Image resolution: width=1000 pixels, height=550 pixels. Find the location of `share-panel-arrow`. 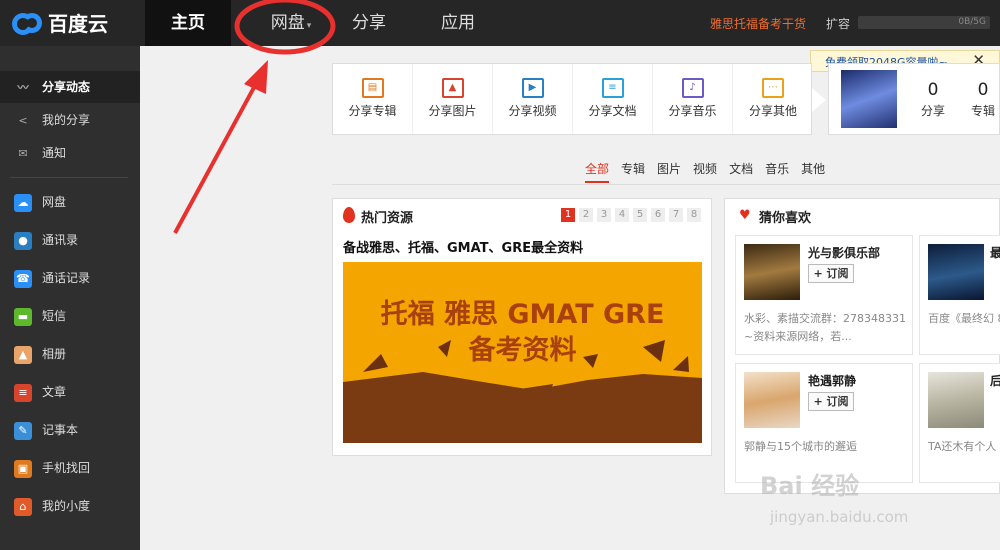

share-panel-arrow is located at coordinates (819, 100).